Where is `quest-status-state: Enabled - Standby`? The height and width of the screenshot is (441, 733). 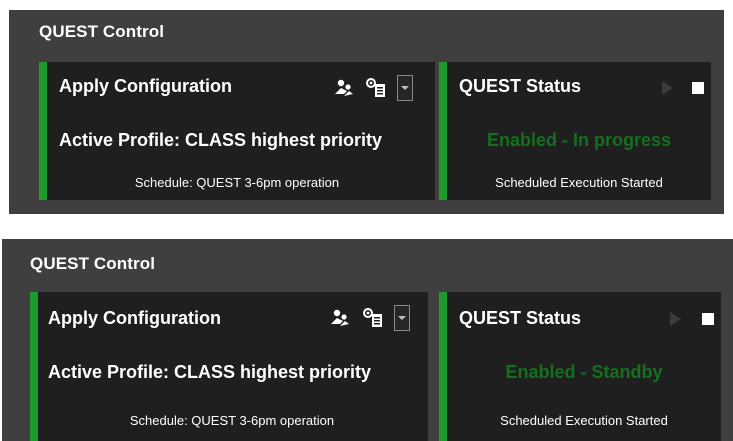
quest-status-state: Enabled - Standby is located at coordinates (584, 372).